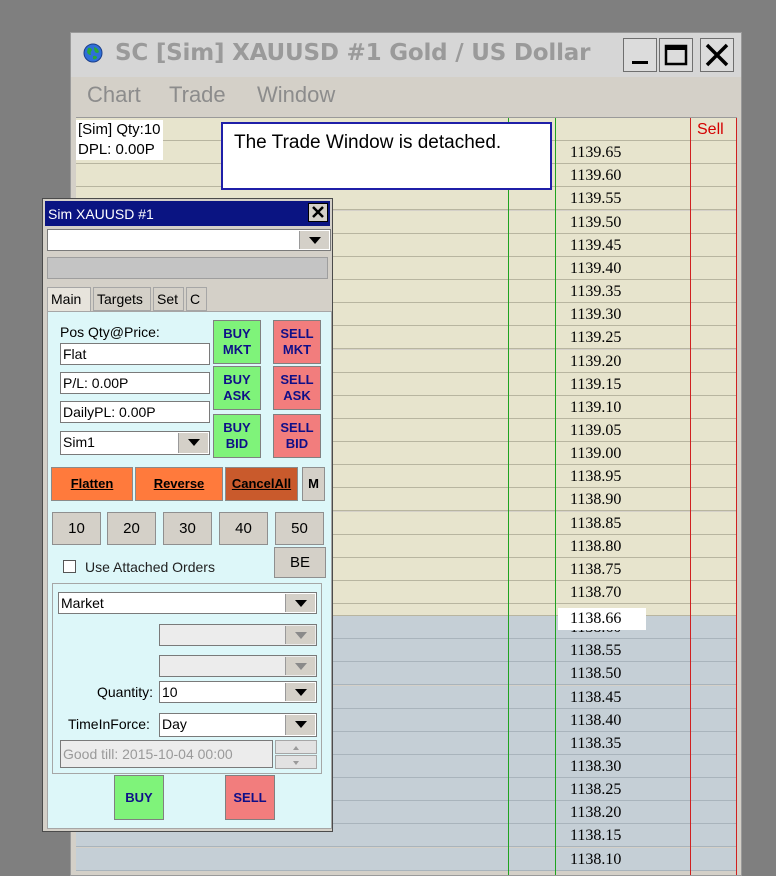 This screenshot has width=776, height=876. Describe the element at coordinates (508, 496) in the screenshot. I see `ladder-divider-green` at that location.